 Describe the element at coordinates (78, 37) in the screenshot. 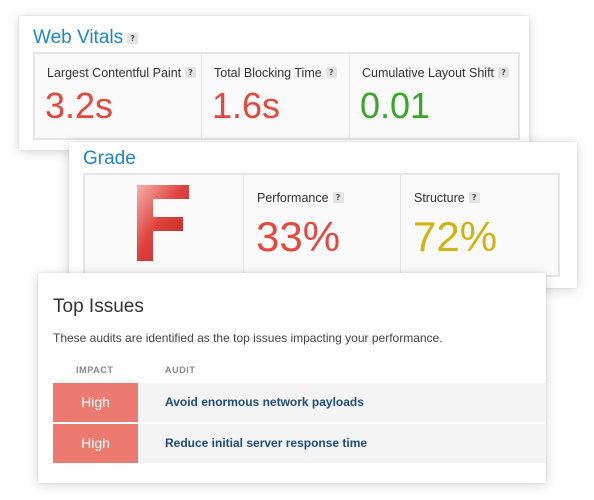

I see `web-vitals-title-text: Web Vitals` at that location.